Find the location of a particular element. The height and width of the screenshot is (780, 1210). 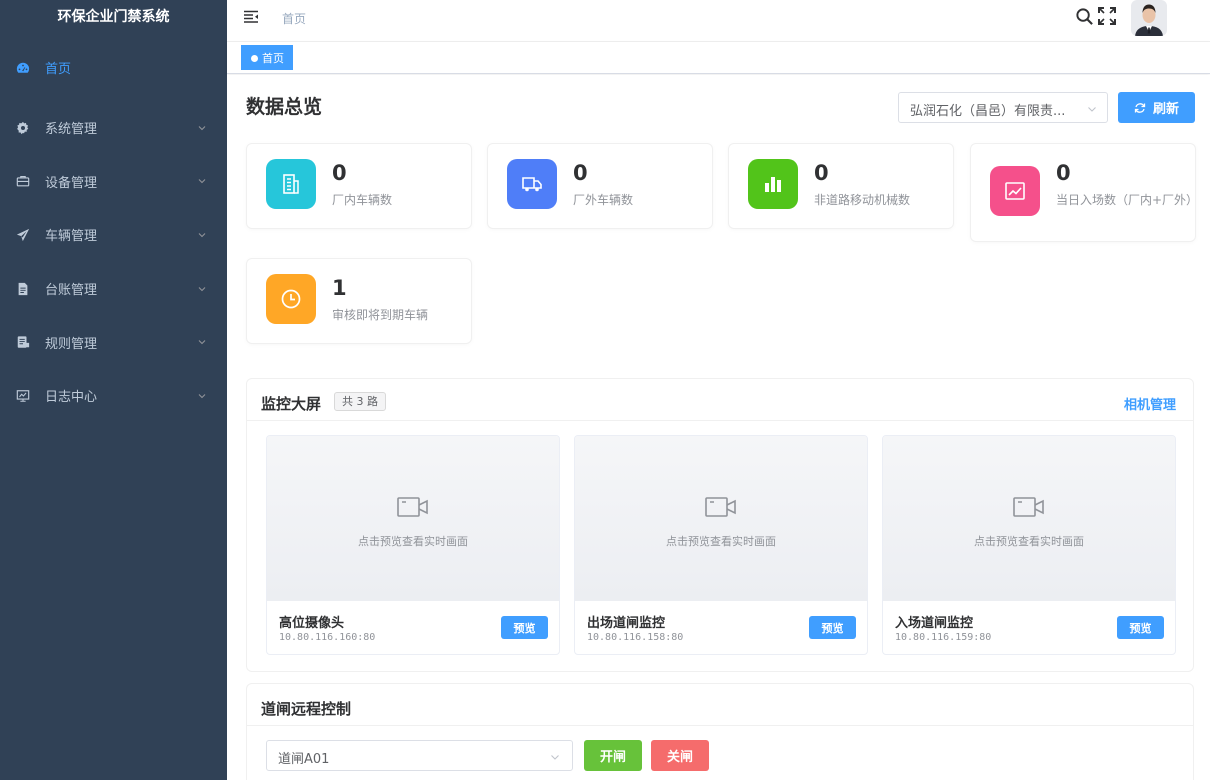

app-title: 环保企业门禁系统 is located at coordinates (113, 17).